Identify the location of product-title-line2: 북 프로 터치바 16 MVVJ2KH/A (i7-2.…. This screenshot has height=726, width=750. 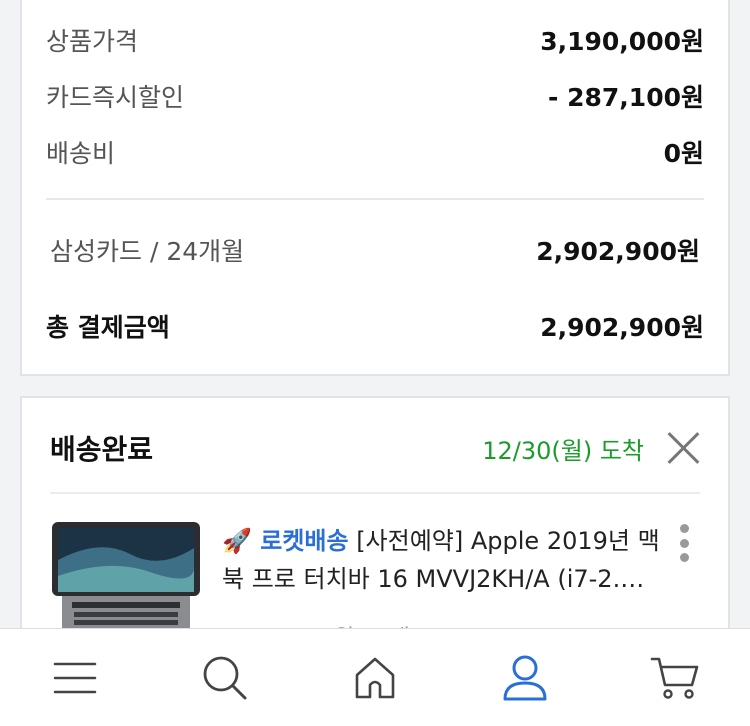
(433, 579).